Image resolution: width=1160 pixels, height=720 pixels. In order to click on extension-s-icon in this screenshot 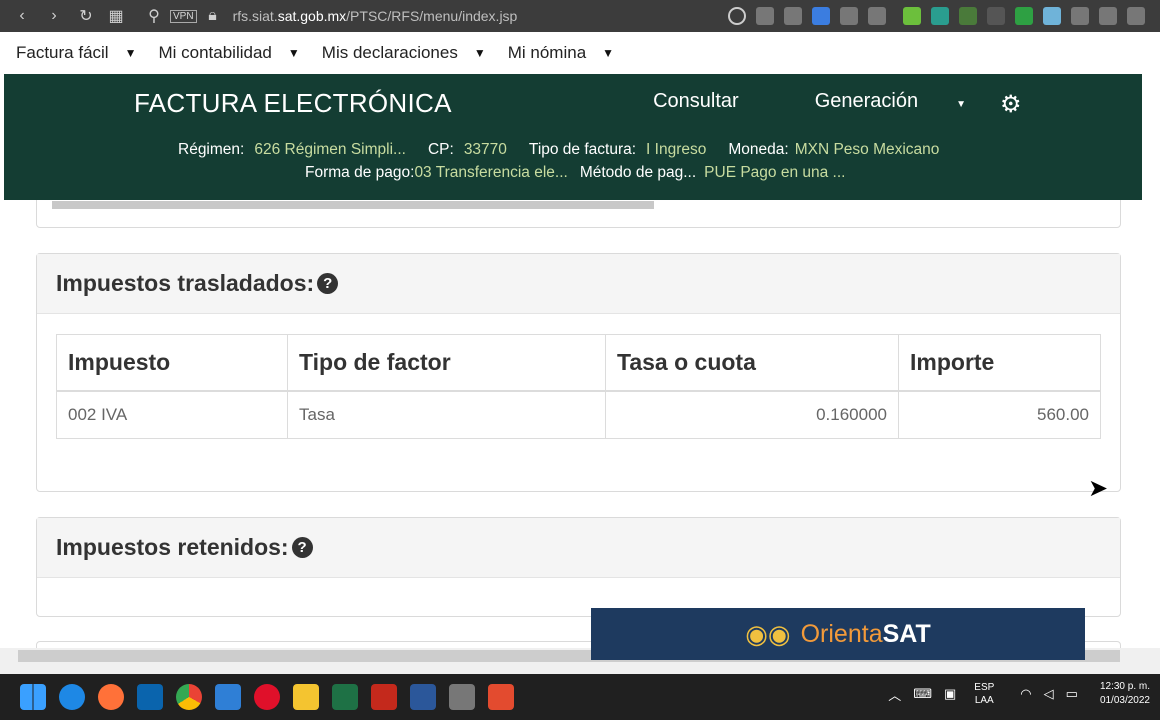, I will do `click(940, 16)`.